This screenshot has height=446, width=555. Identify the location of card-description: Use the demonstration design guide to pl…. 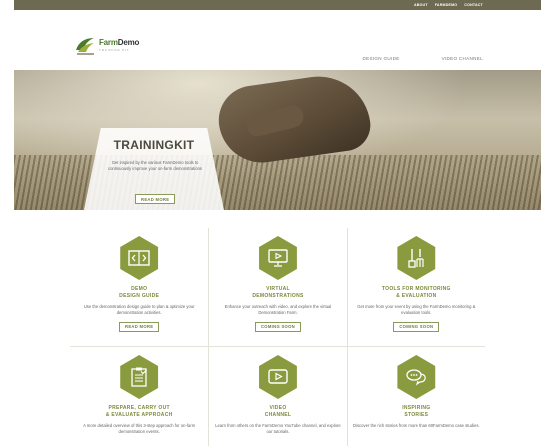
(139, 309).